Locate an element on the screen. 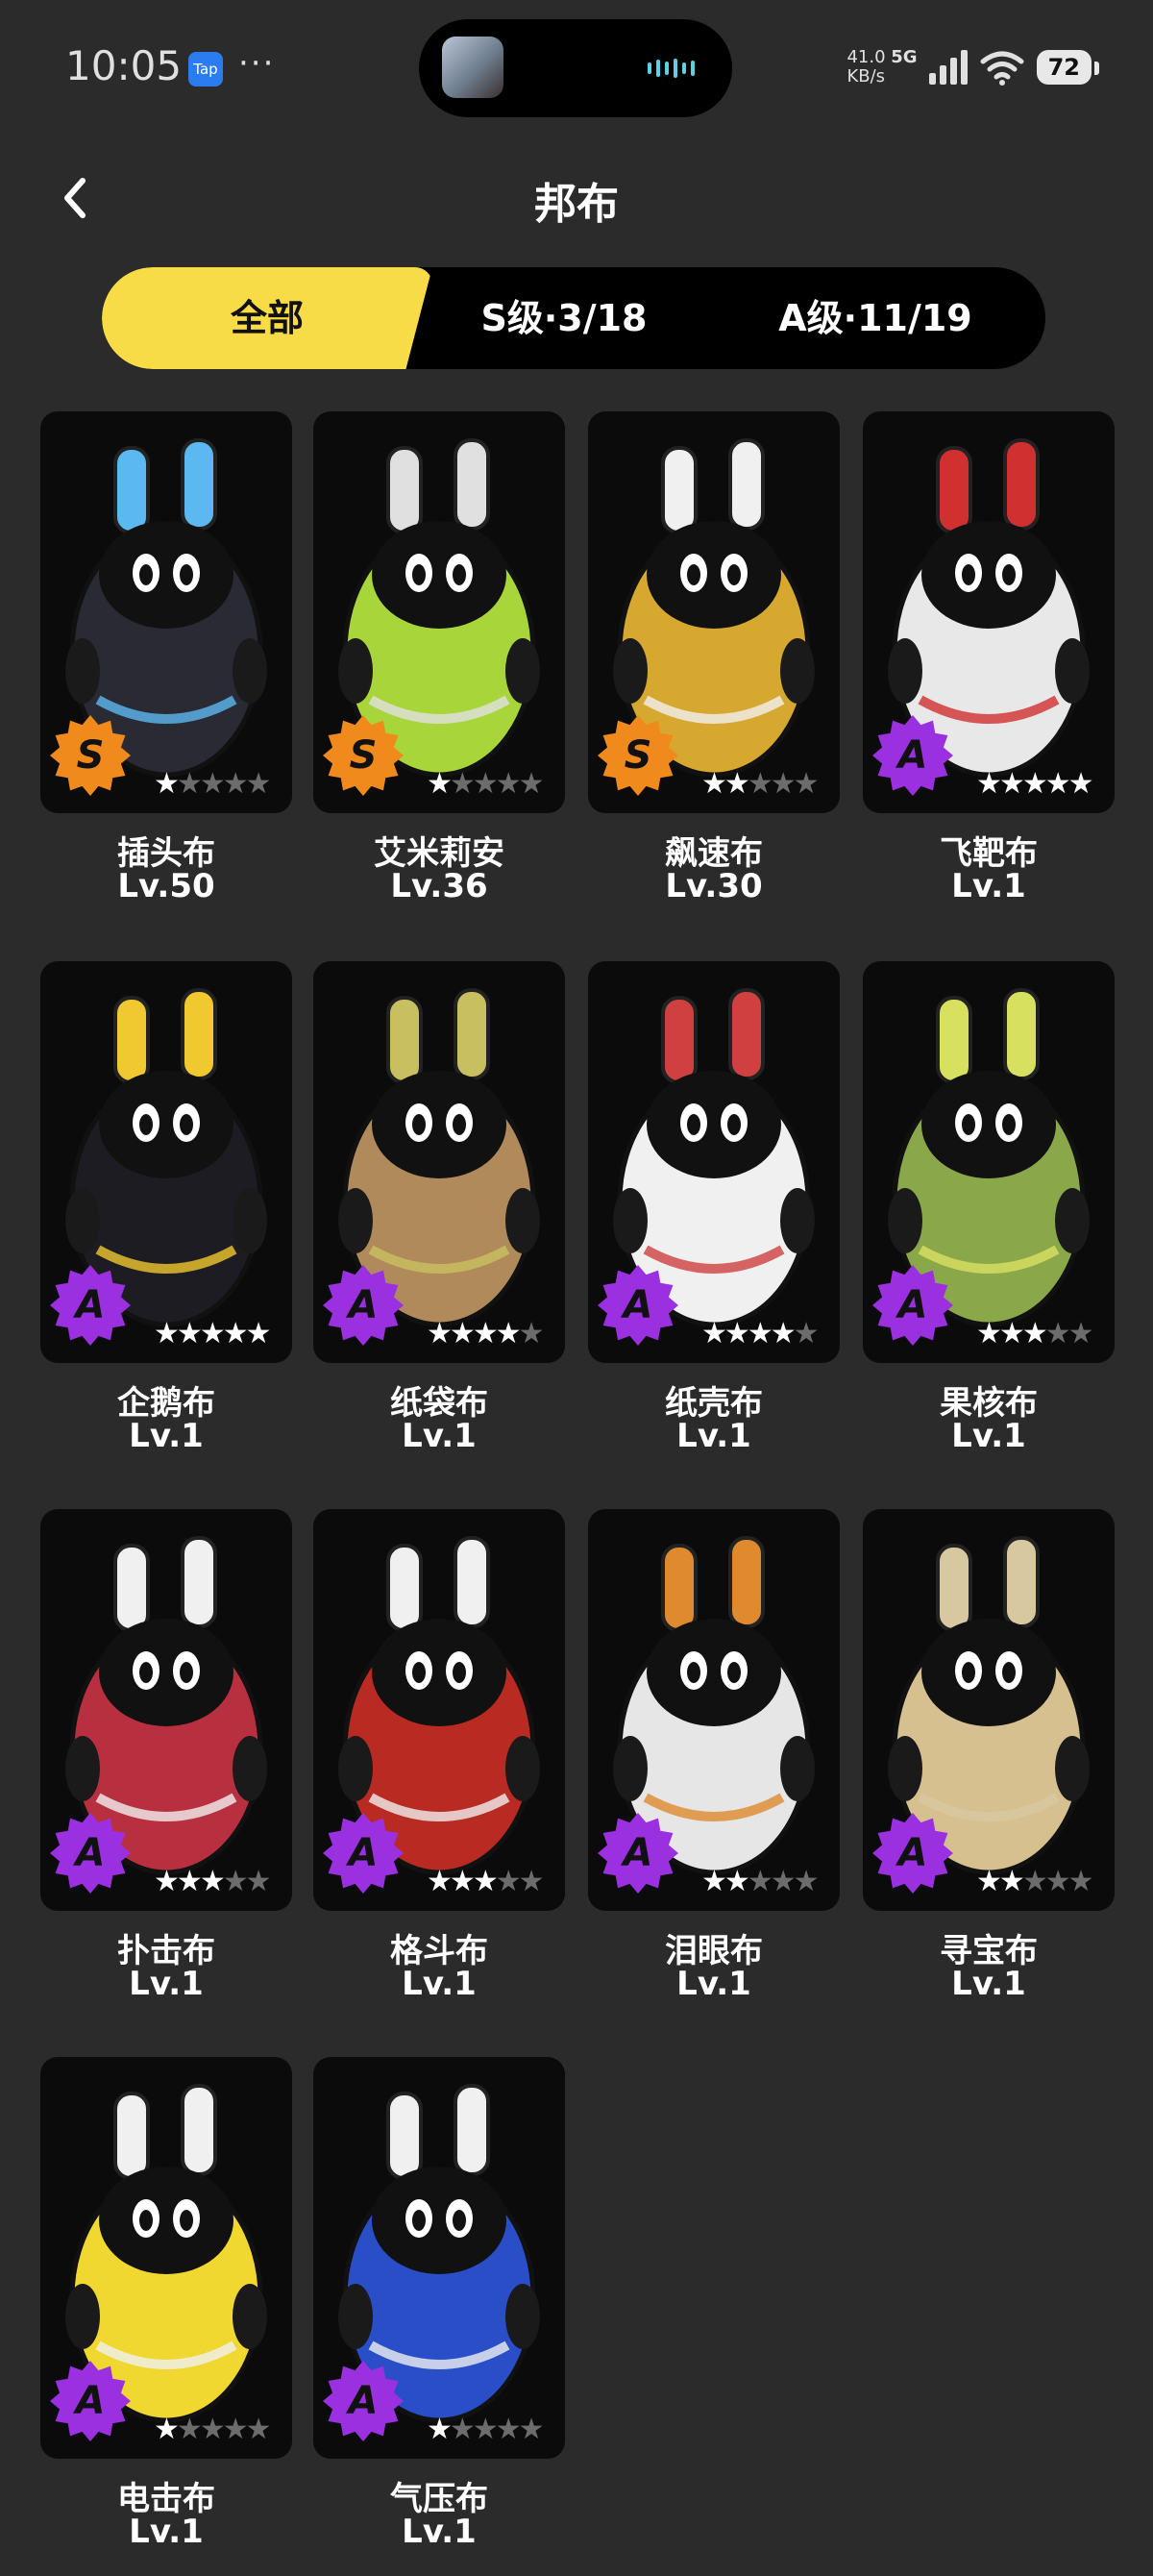 This screenshot has height=2576, width=1153. bangboo-card: A ★★★★★ 格斗布 Lv.1 is located at coordinates (439, 1768).